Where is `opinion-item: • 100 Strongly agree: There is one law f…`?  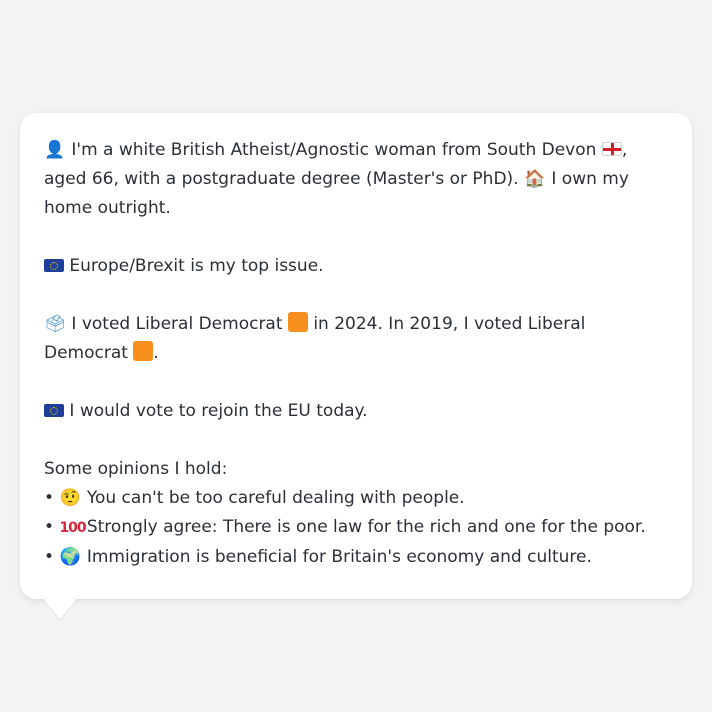 opinion-item: • 100 Strongly agree: There is one law f… is located at coordinates (356, 528).